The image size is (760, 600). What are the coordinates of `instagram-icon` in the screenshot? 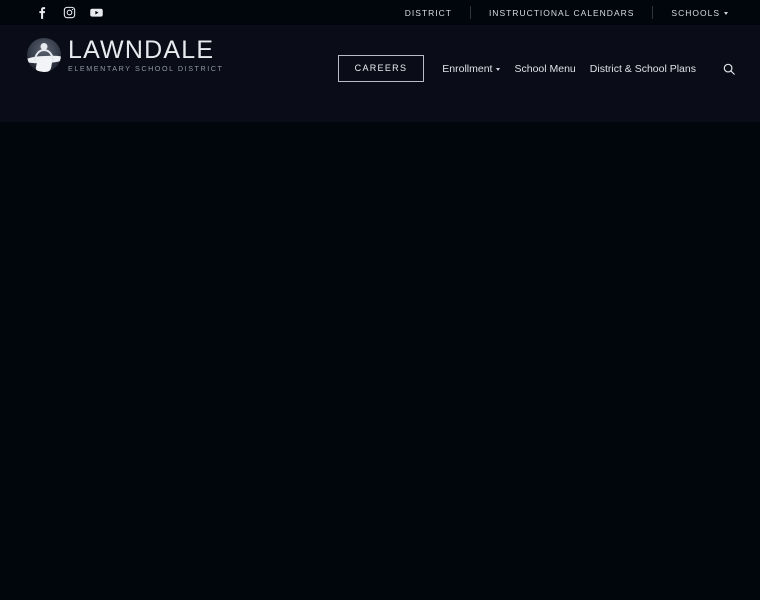 It's located at (69, 13).